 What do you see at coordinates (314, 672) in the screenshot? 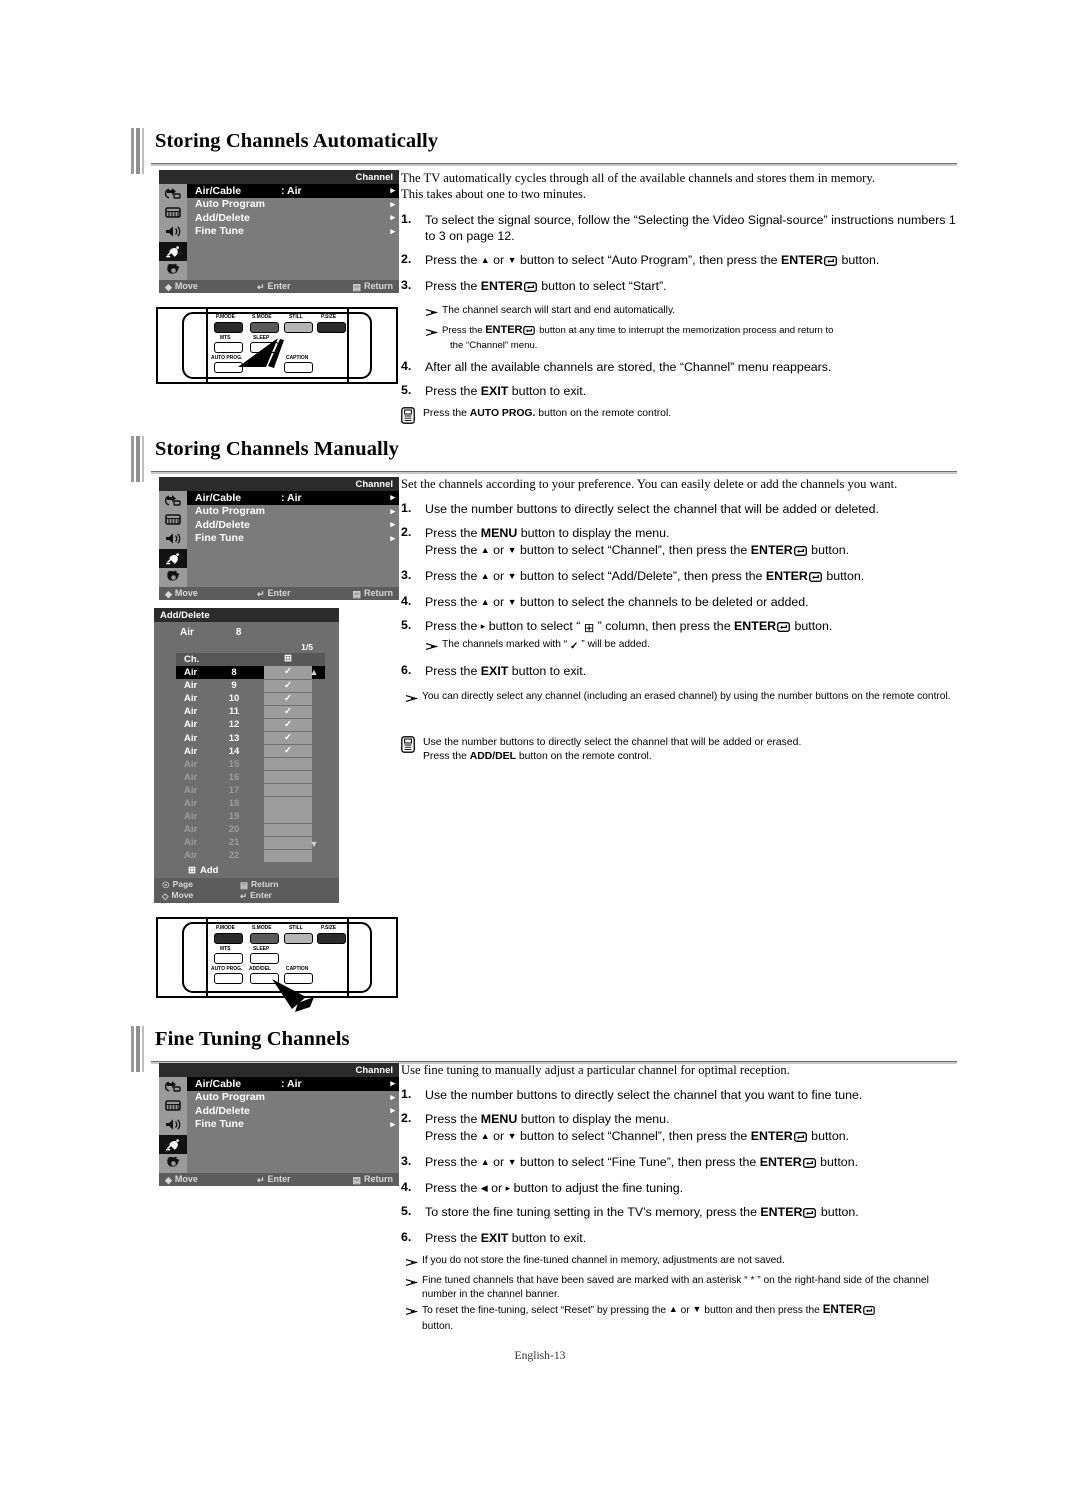
I see `scroll-up-arrow: ▲` at bounding box center [314, 672].